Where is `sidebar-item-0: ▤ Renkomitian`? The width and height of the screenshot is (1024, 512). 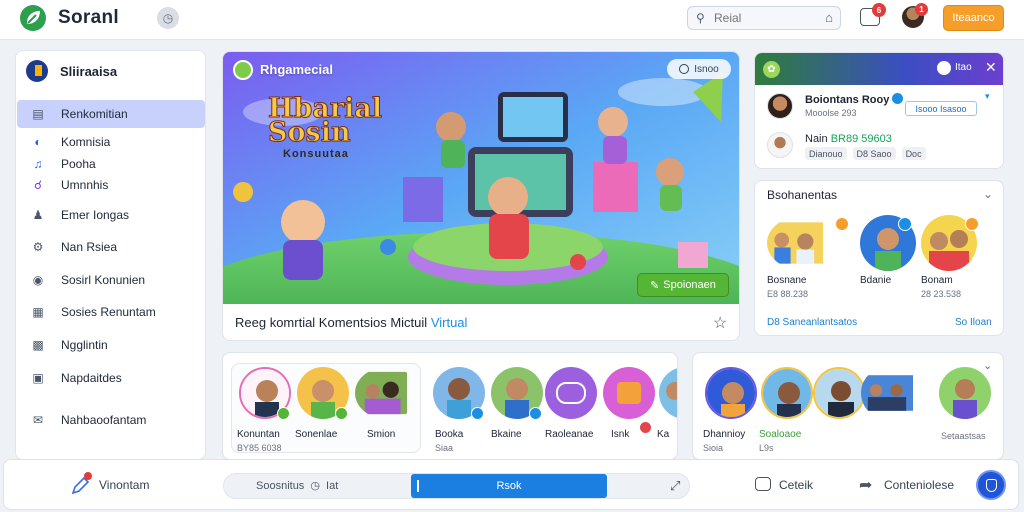 sidebar-item-0: ▤ Renkomitian is located at coordinates (111, 114).